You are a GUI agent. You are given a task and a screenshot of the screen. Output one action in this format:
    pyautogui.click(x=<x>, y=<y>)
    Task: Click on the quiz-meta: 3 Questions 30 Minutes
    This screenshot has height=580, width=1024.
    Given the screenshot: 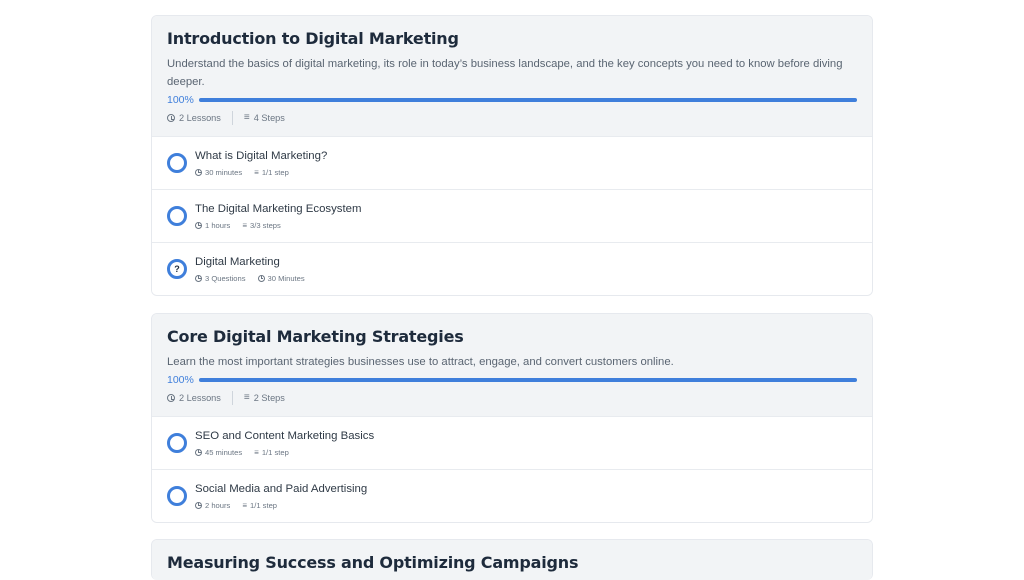 What is the action you would take?
    pyautogui.click(x=250, y=278)
    